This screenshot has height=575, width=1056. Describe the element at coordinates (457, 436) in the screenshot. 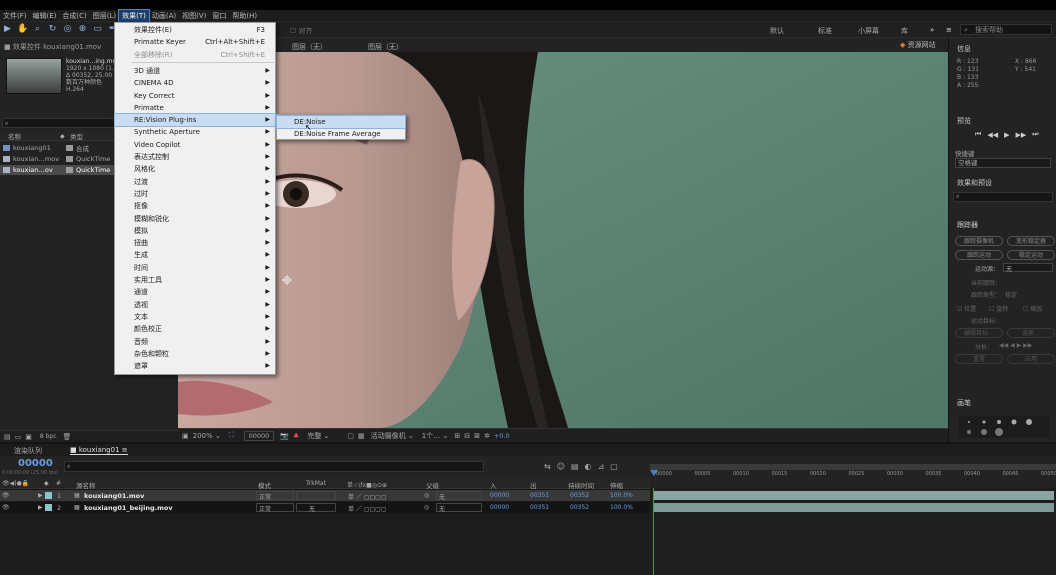

I see `fast-previews-icon: ⊞` at that location.